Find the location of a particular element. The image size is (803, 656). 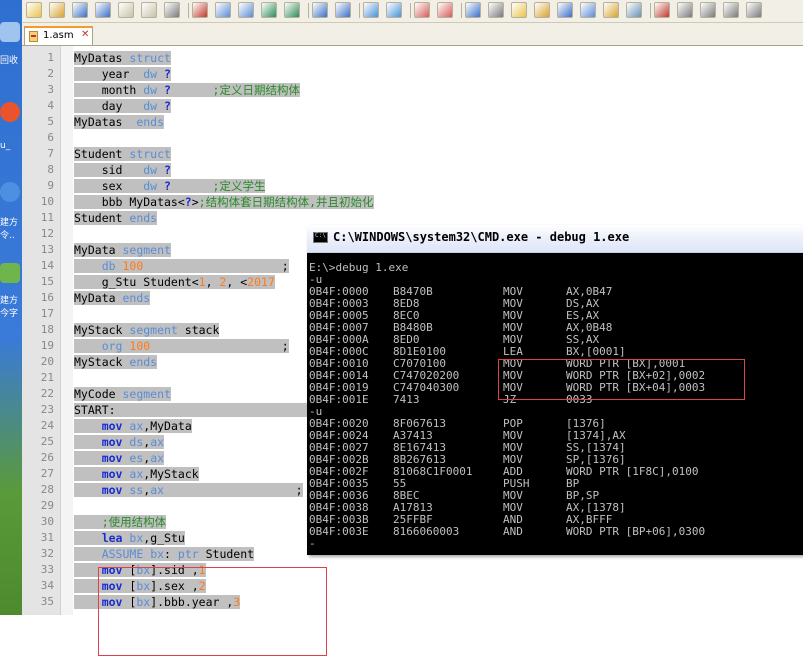

tab-1-asm: 1.asm ✕ is located at coordinates (58, 35).